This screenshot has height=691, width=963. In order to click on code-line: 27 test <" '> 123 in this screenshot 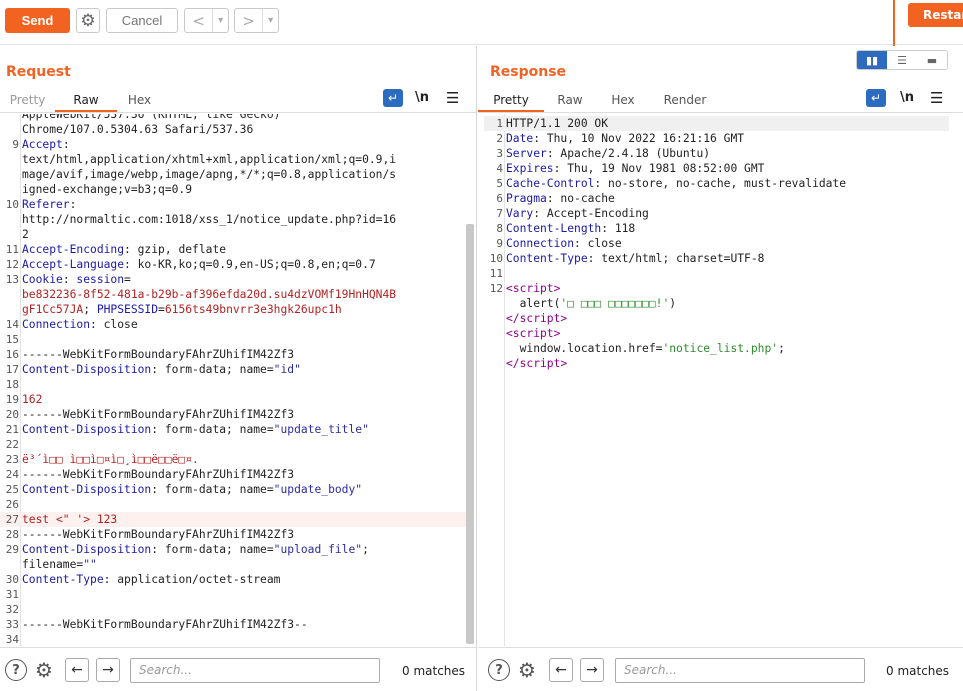, I will do `click(233, 519)`.